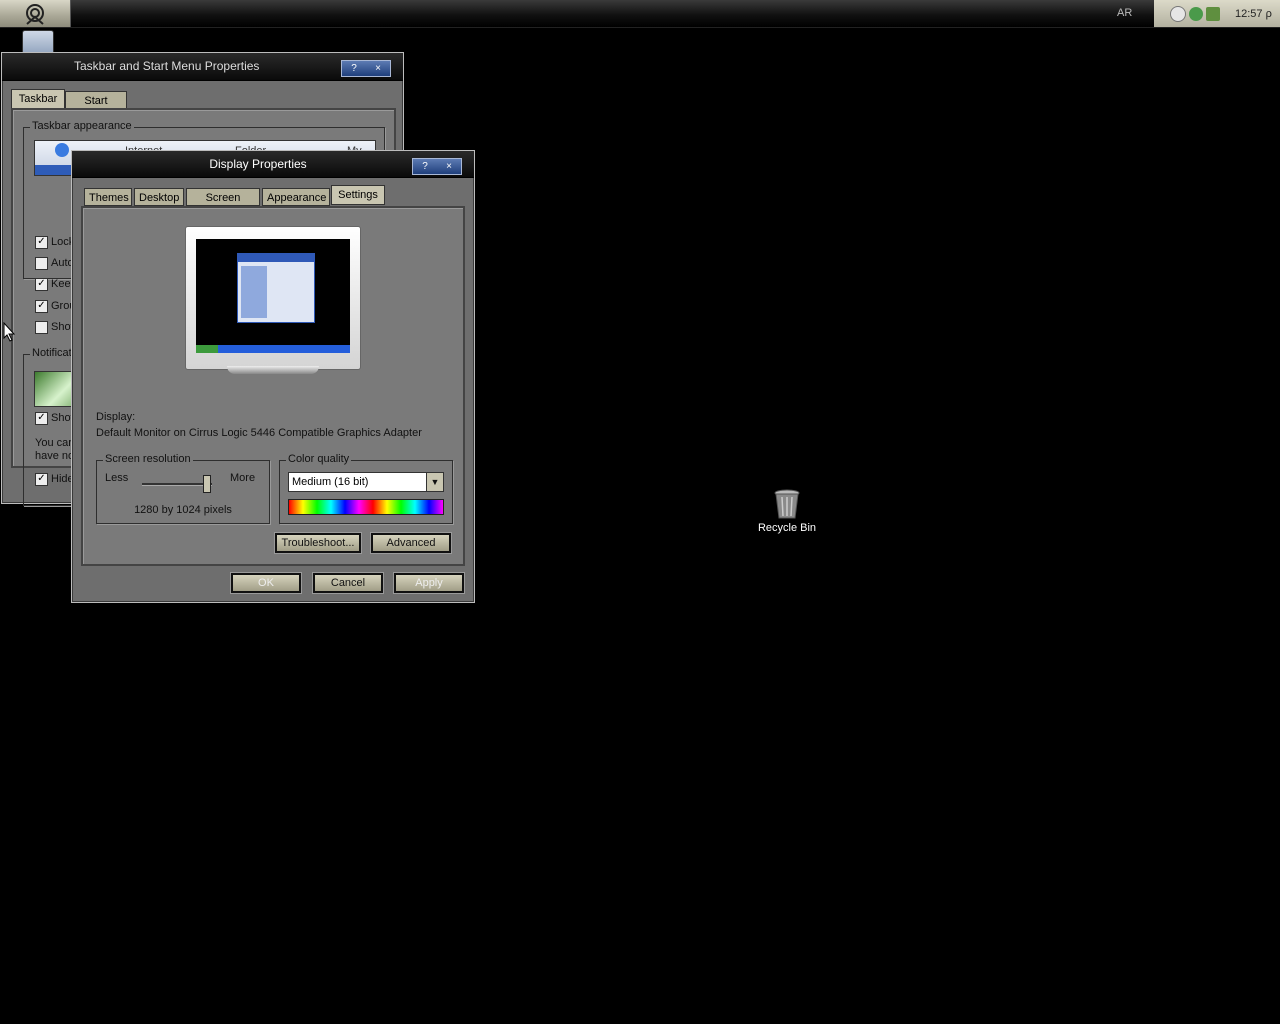 This screenshot has width=1280, height=1024. I want to click on resolution-value: 1280 by 1024 pixels, so click(183, 510).